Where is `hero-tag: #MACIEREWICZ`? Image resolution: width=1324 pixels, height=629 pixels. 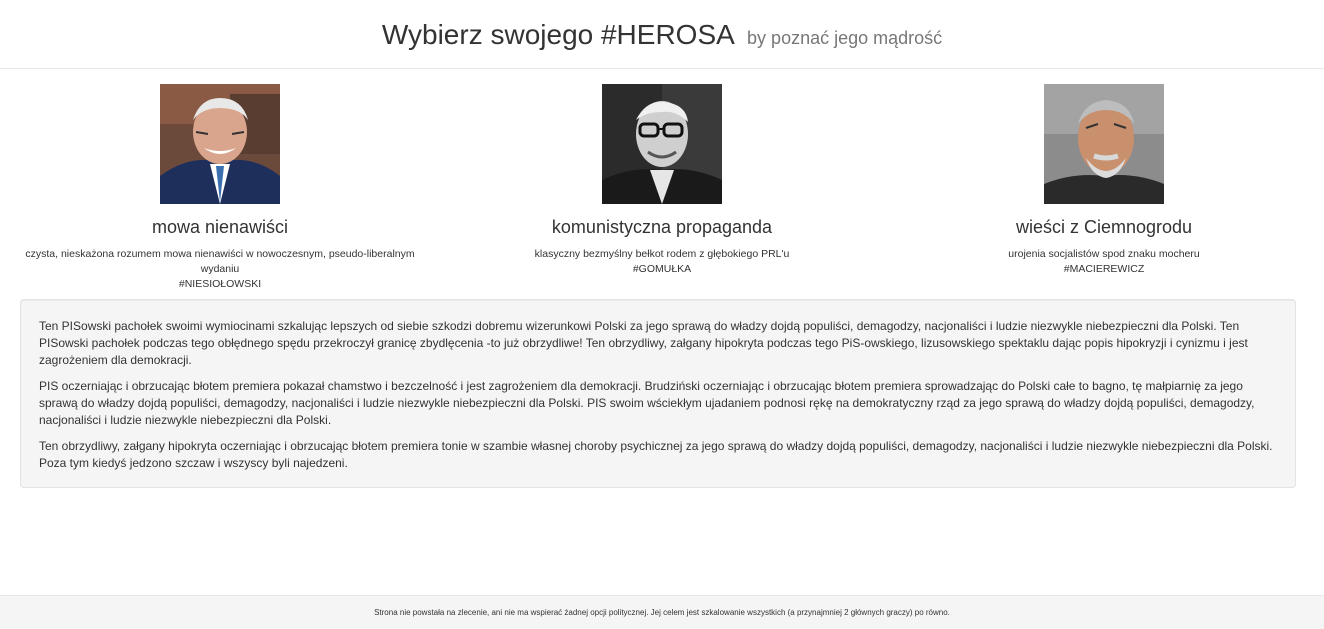 hero-tag: #MACIEREWICZ is located at coordinates (1104, 269).